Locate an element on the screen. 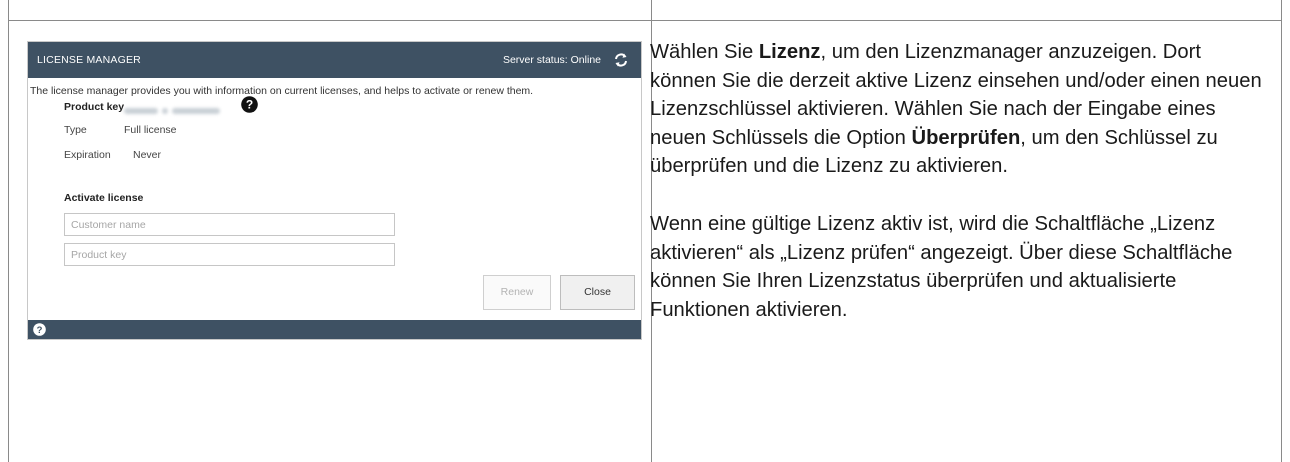 The image size is (1290, 462). bold-term-ueberpruefen: Überprüfen is located at coordinates (966, 137).